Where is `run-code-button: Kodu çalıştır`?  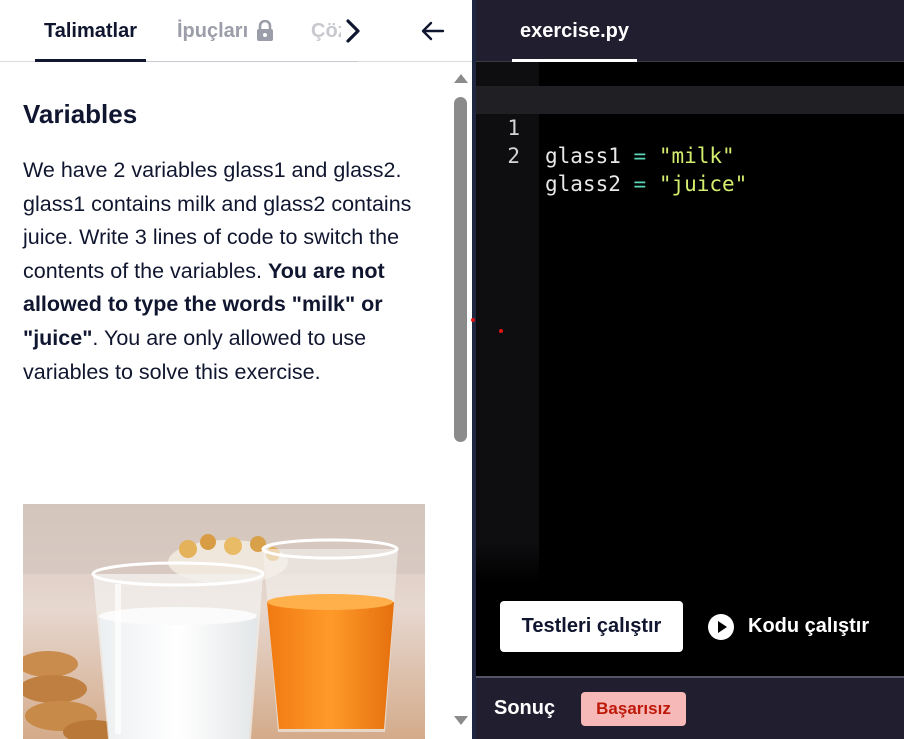
run-code-button: Kodu çalıştır is located at coordinates (798, 626).